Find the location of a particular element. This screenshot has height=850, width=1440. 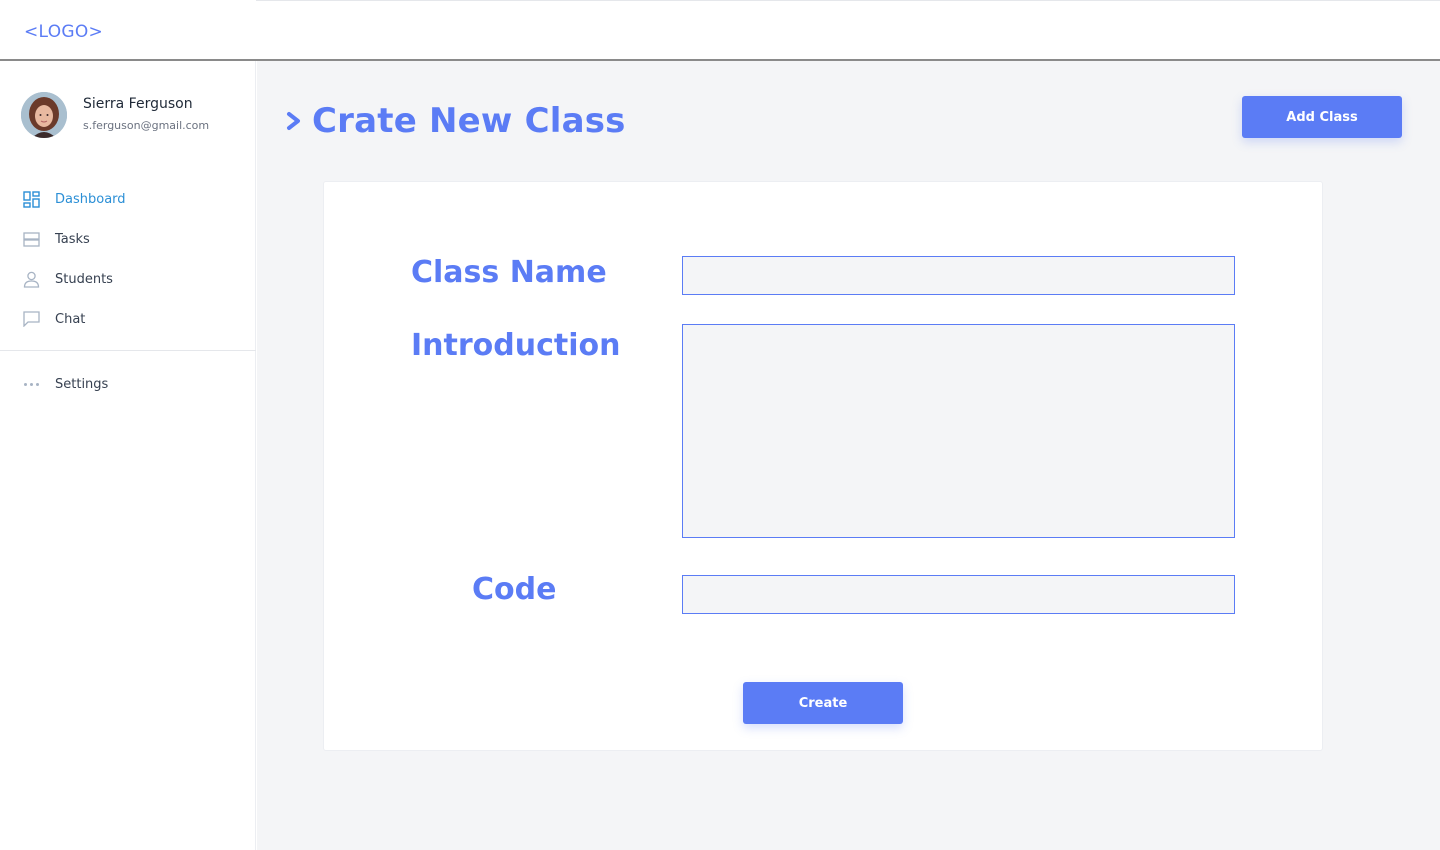

profile-name: Sierra Ferguson is located at coordinates (138, 104).